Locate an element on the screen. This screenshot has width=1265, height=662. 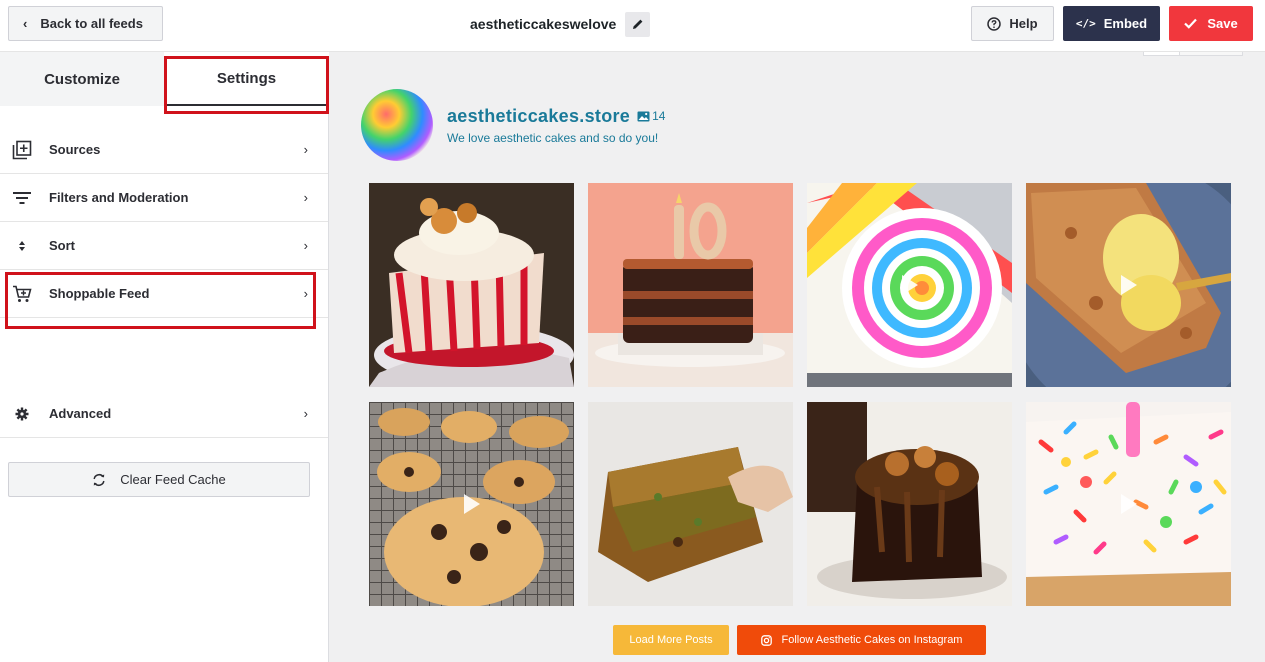
sidebar-item-label: Filters and Moderation is located at coordinates (119, 197).